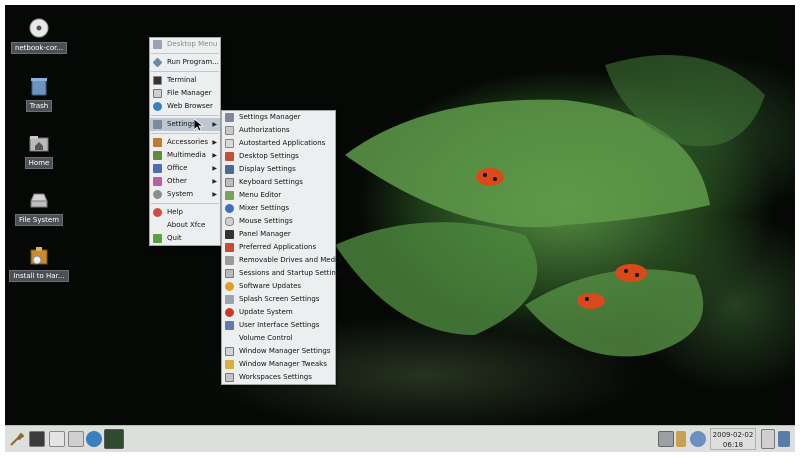 The height and width of the screenshot is (457, 800). I want to click on clock-time: 06:18, so click(733, 445).